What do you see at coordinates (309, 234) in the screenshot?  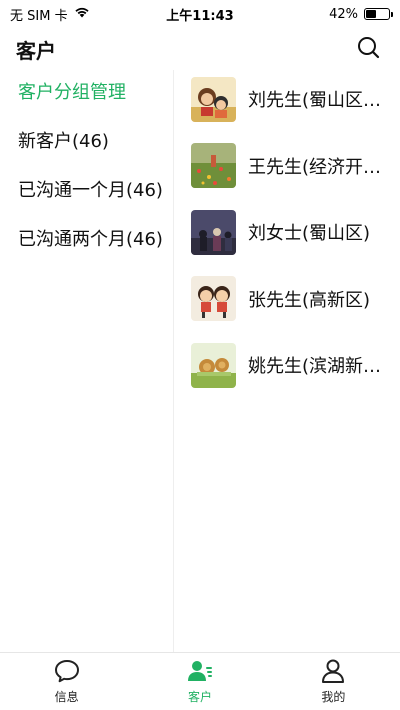 I see `contact-name: 刘女士(蜀山区)` at bounding box center [309, 234].